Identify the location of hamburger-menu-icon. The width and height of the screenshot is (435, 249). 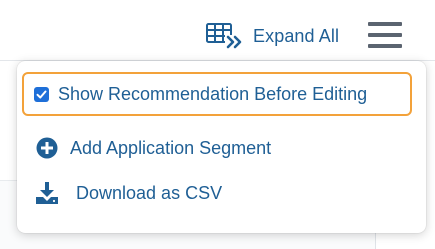
(385, 35).